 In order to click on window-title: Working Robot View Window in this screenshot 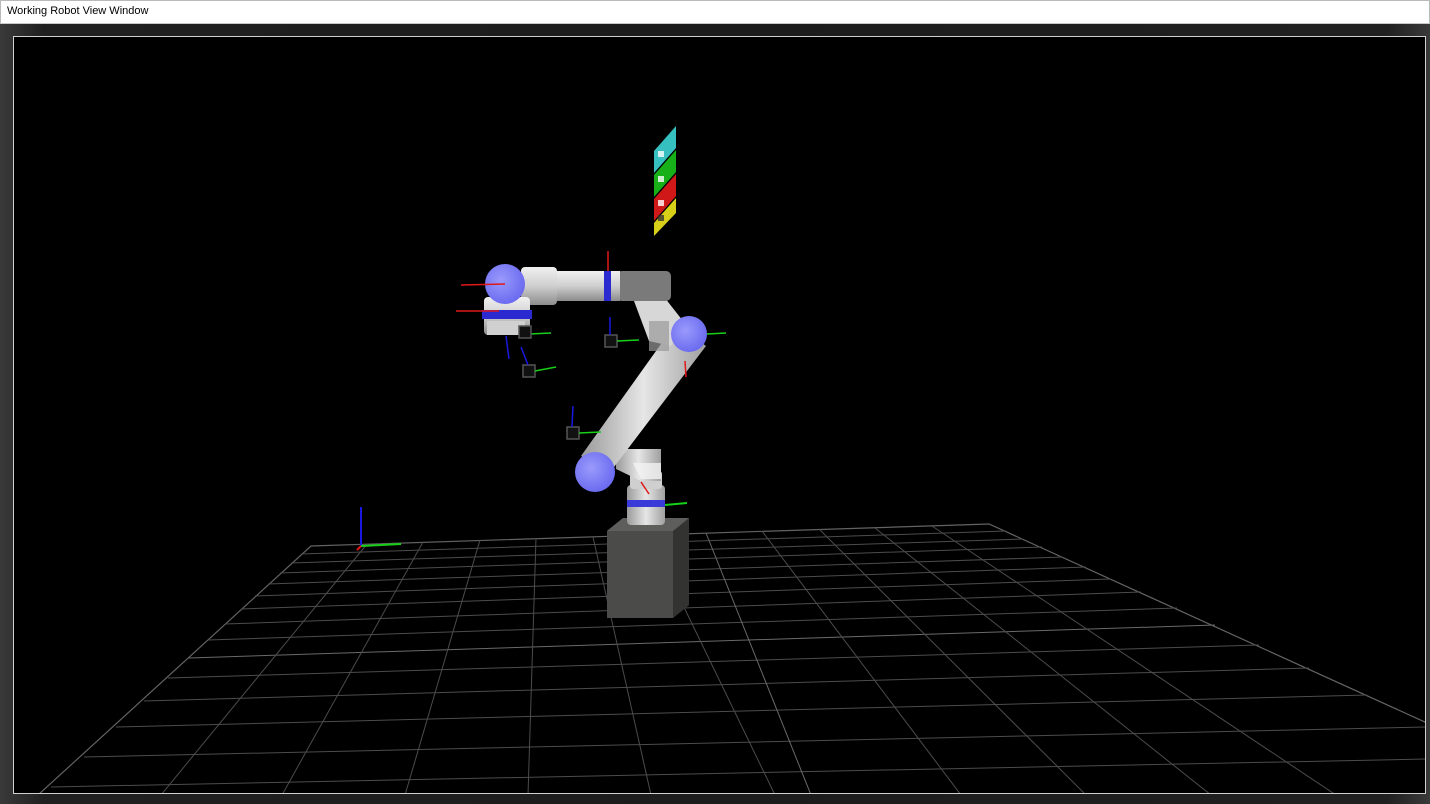, I will do `click(78, 11)`.